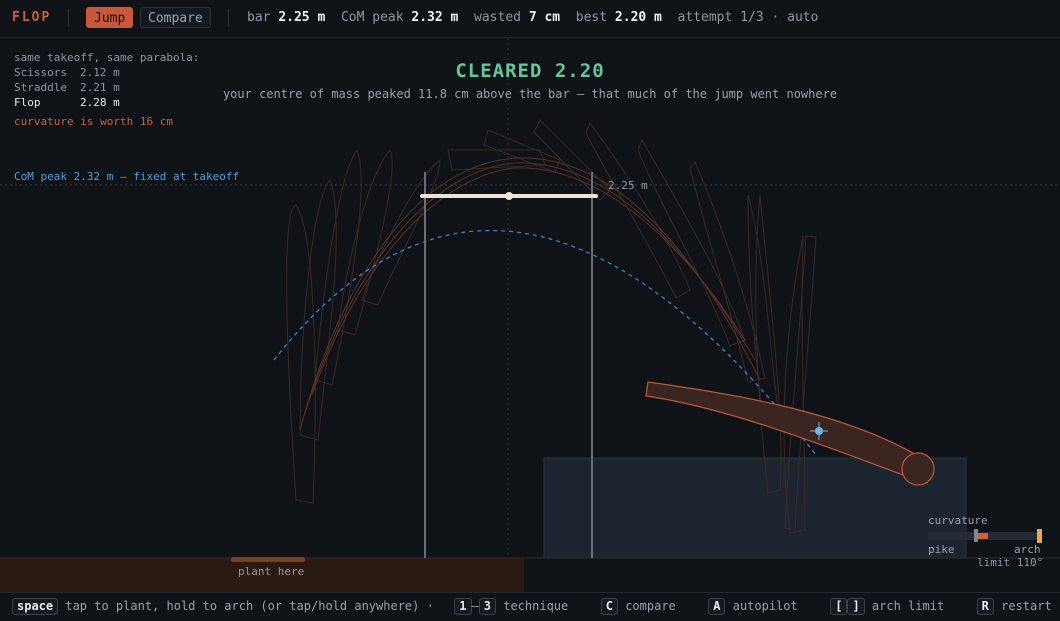 Image resolution: width=1060 pixels, height=621 pixels. What do you see at coordinates (748, 17) in the screenshot?
I see `attempt-status: attempt 1/3 · auto` at bounding box center [748, 17].